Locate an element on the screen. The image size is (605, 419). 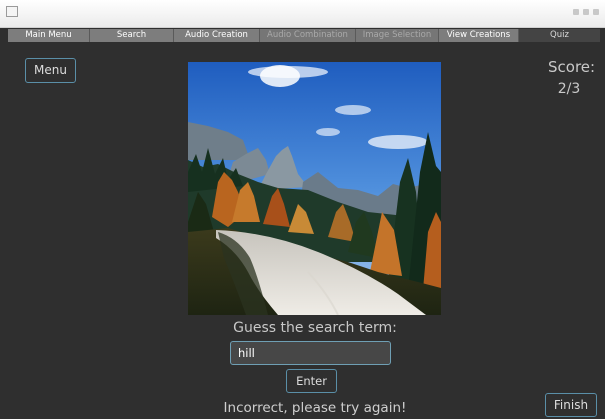
minimize-icon is located at coordinates (576, 12).